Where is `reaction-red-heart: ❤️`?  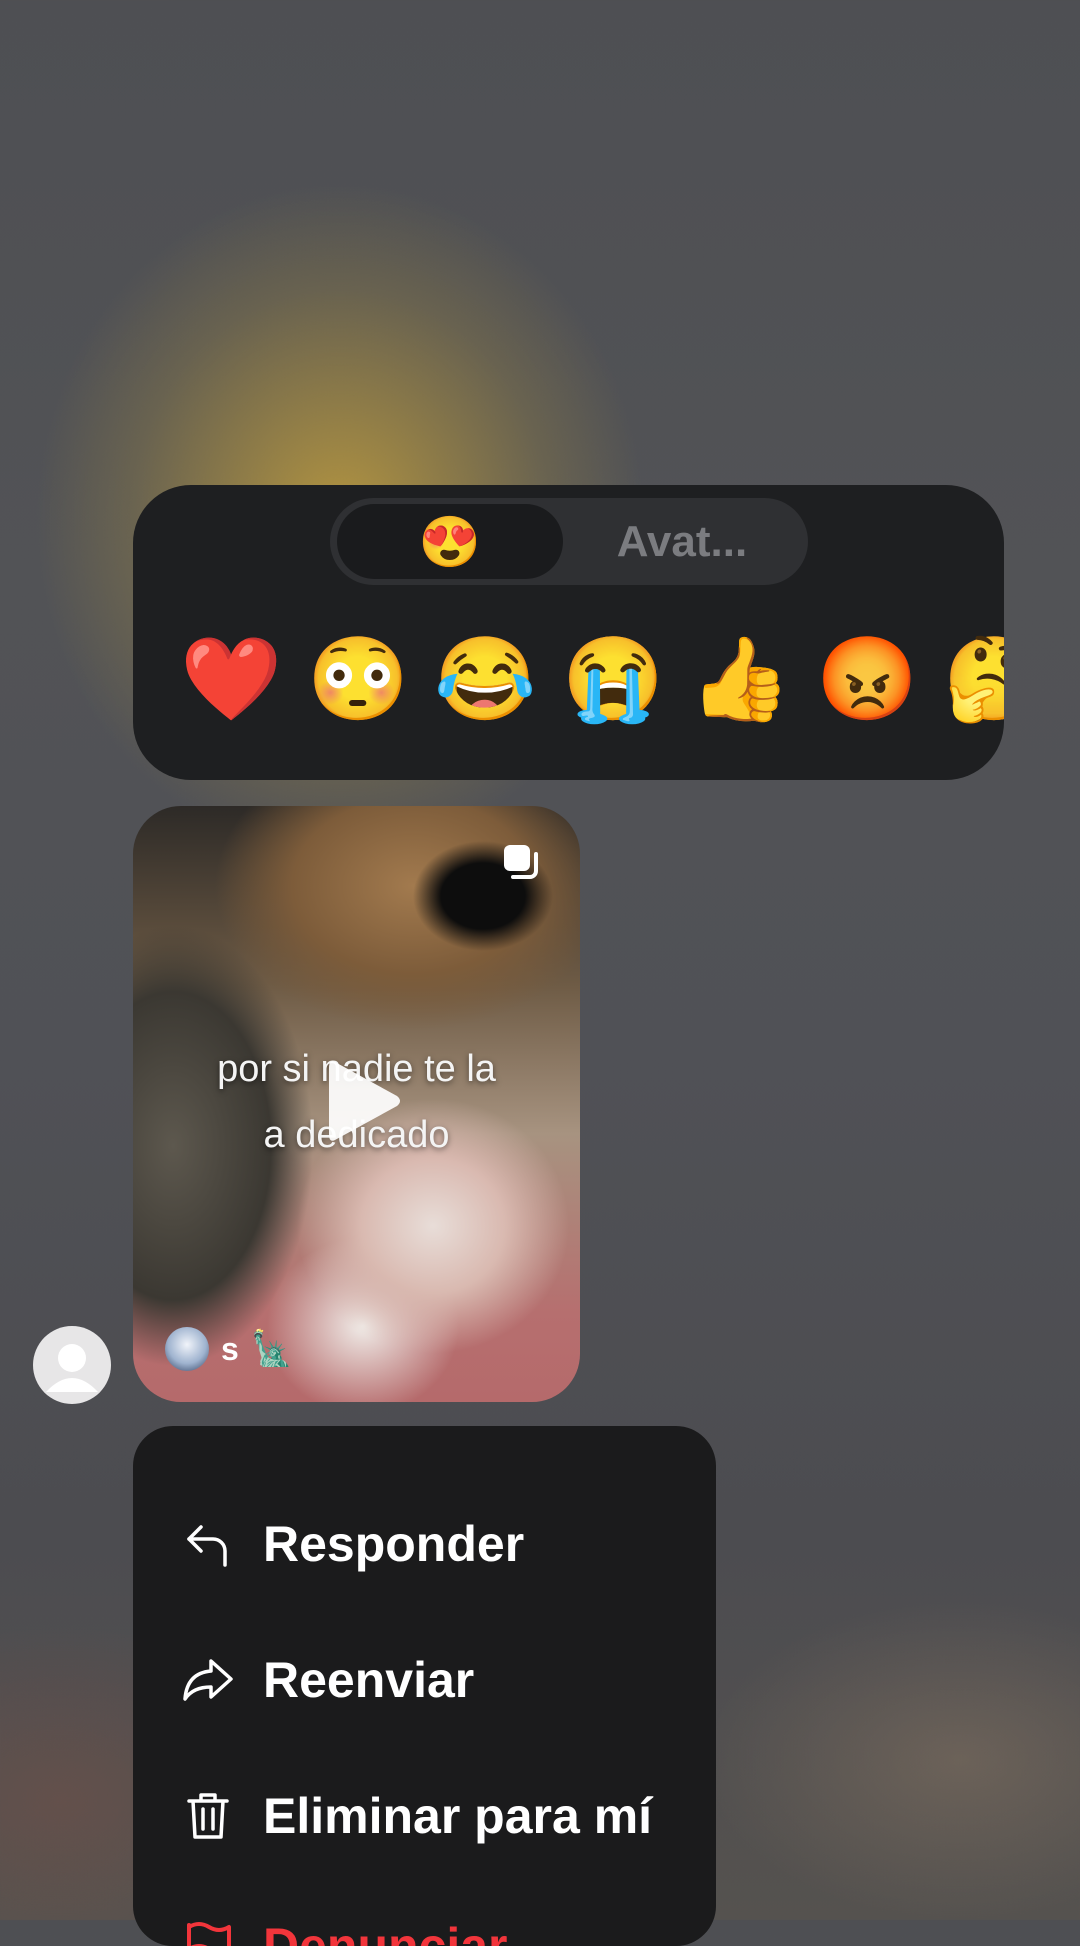
reaction-red-heart: ❤️ is located at coordinates (231, 680).